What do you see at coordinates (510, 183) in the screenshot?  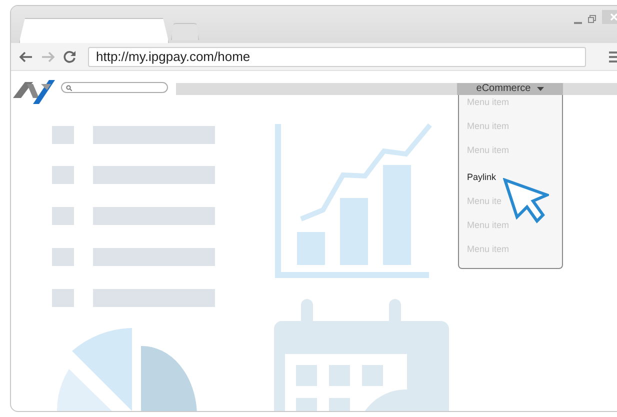 I see `menu-item: Paylink` at bounding box center [510, 183].